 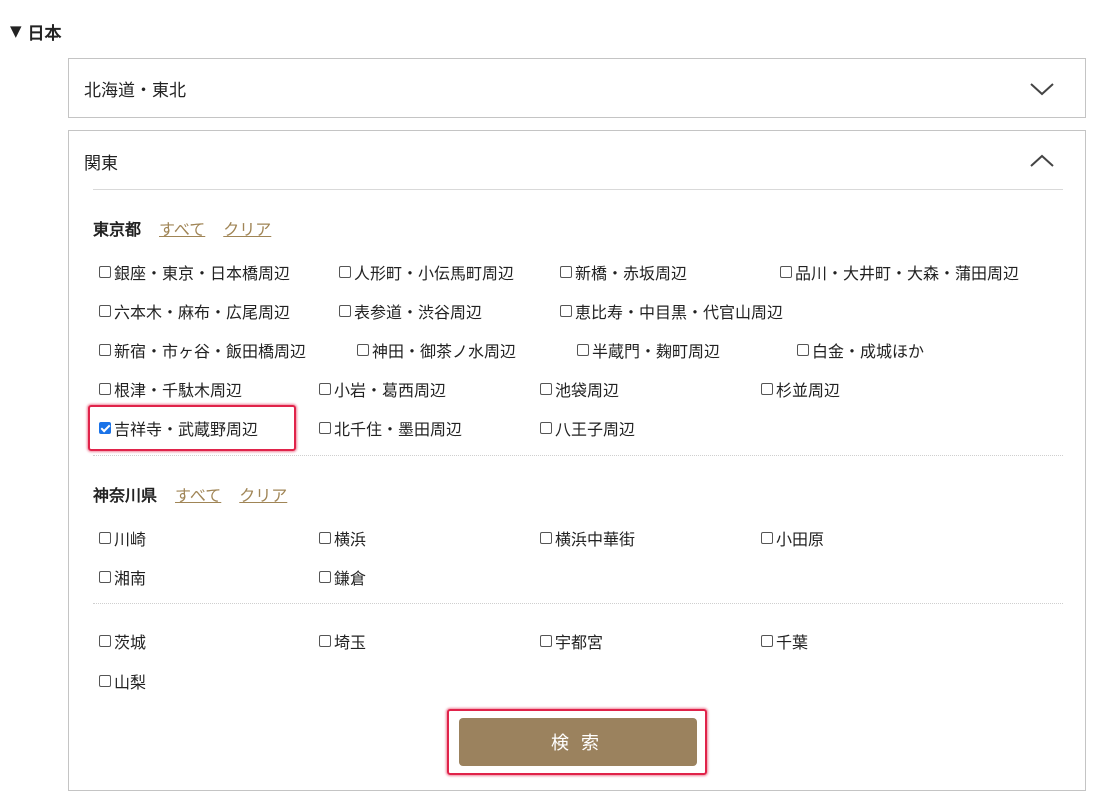 What do you see at coordinates (792, 642) in the screenshot?
I see `option-label: 千葉` at bounding box center [792, 642].